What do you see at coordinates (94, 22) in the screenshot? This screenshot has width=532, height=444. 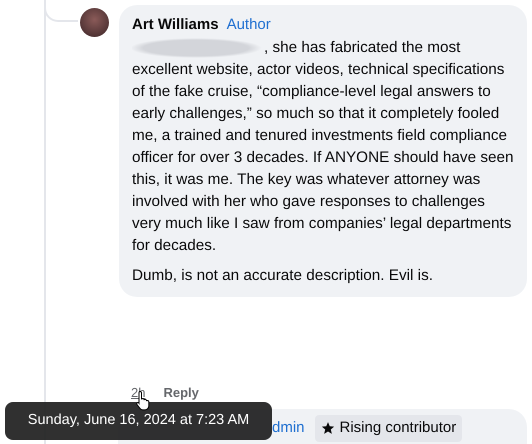 I see `avatar` at bounding box center [94, 22].